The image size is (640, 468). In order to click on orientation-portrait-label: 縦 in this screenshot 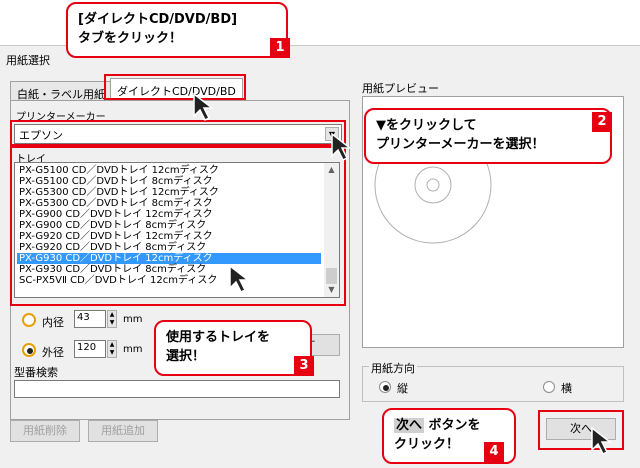, I will do `click(402, 388)`.